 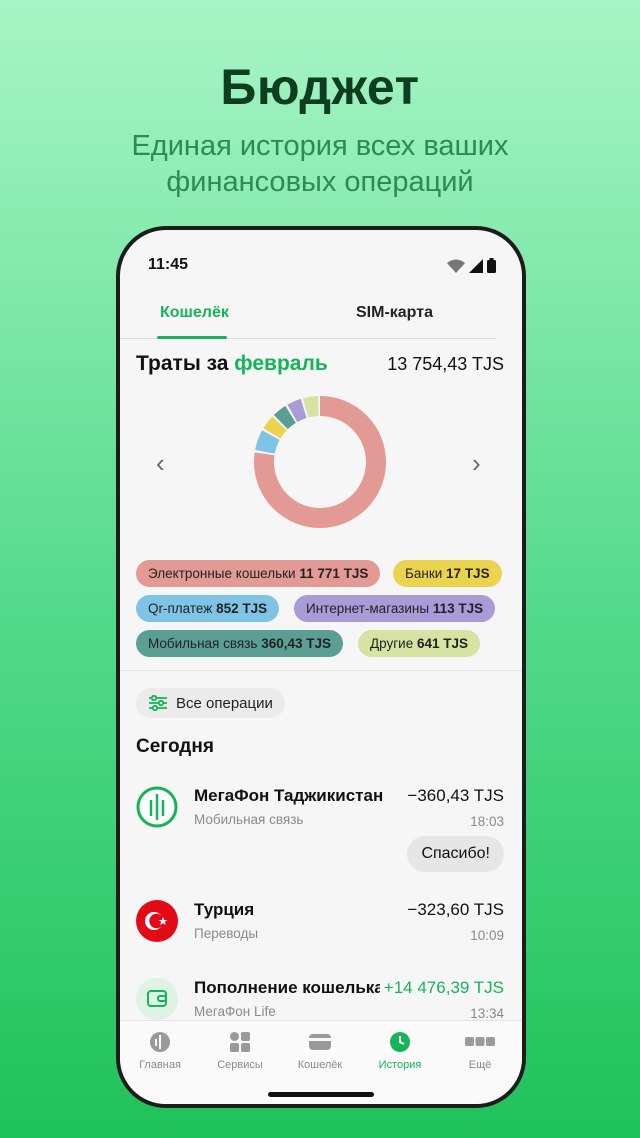 I want to click on tab-sim-card: SIM-карта, so click(x=394, y=313).